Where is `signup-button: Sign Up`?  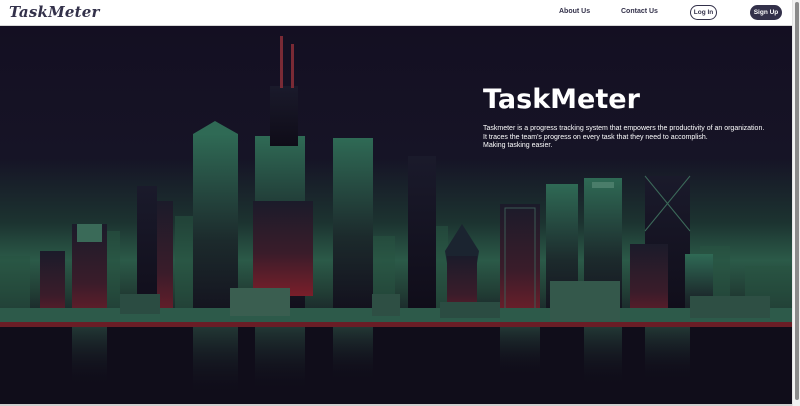
signup-button: Sign Up is located at coordinates (766, 12).